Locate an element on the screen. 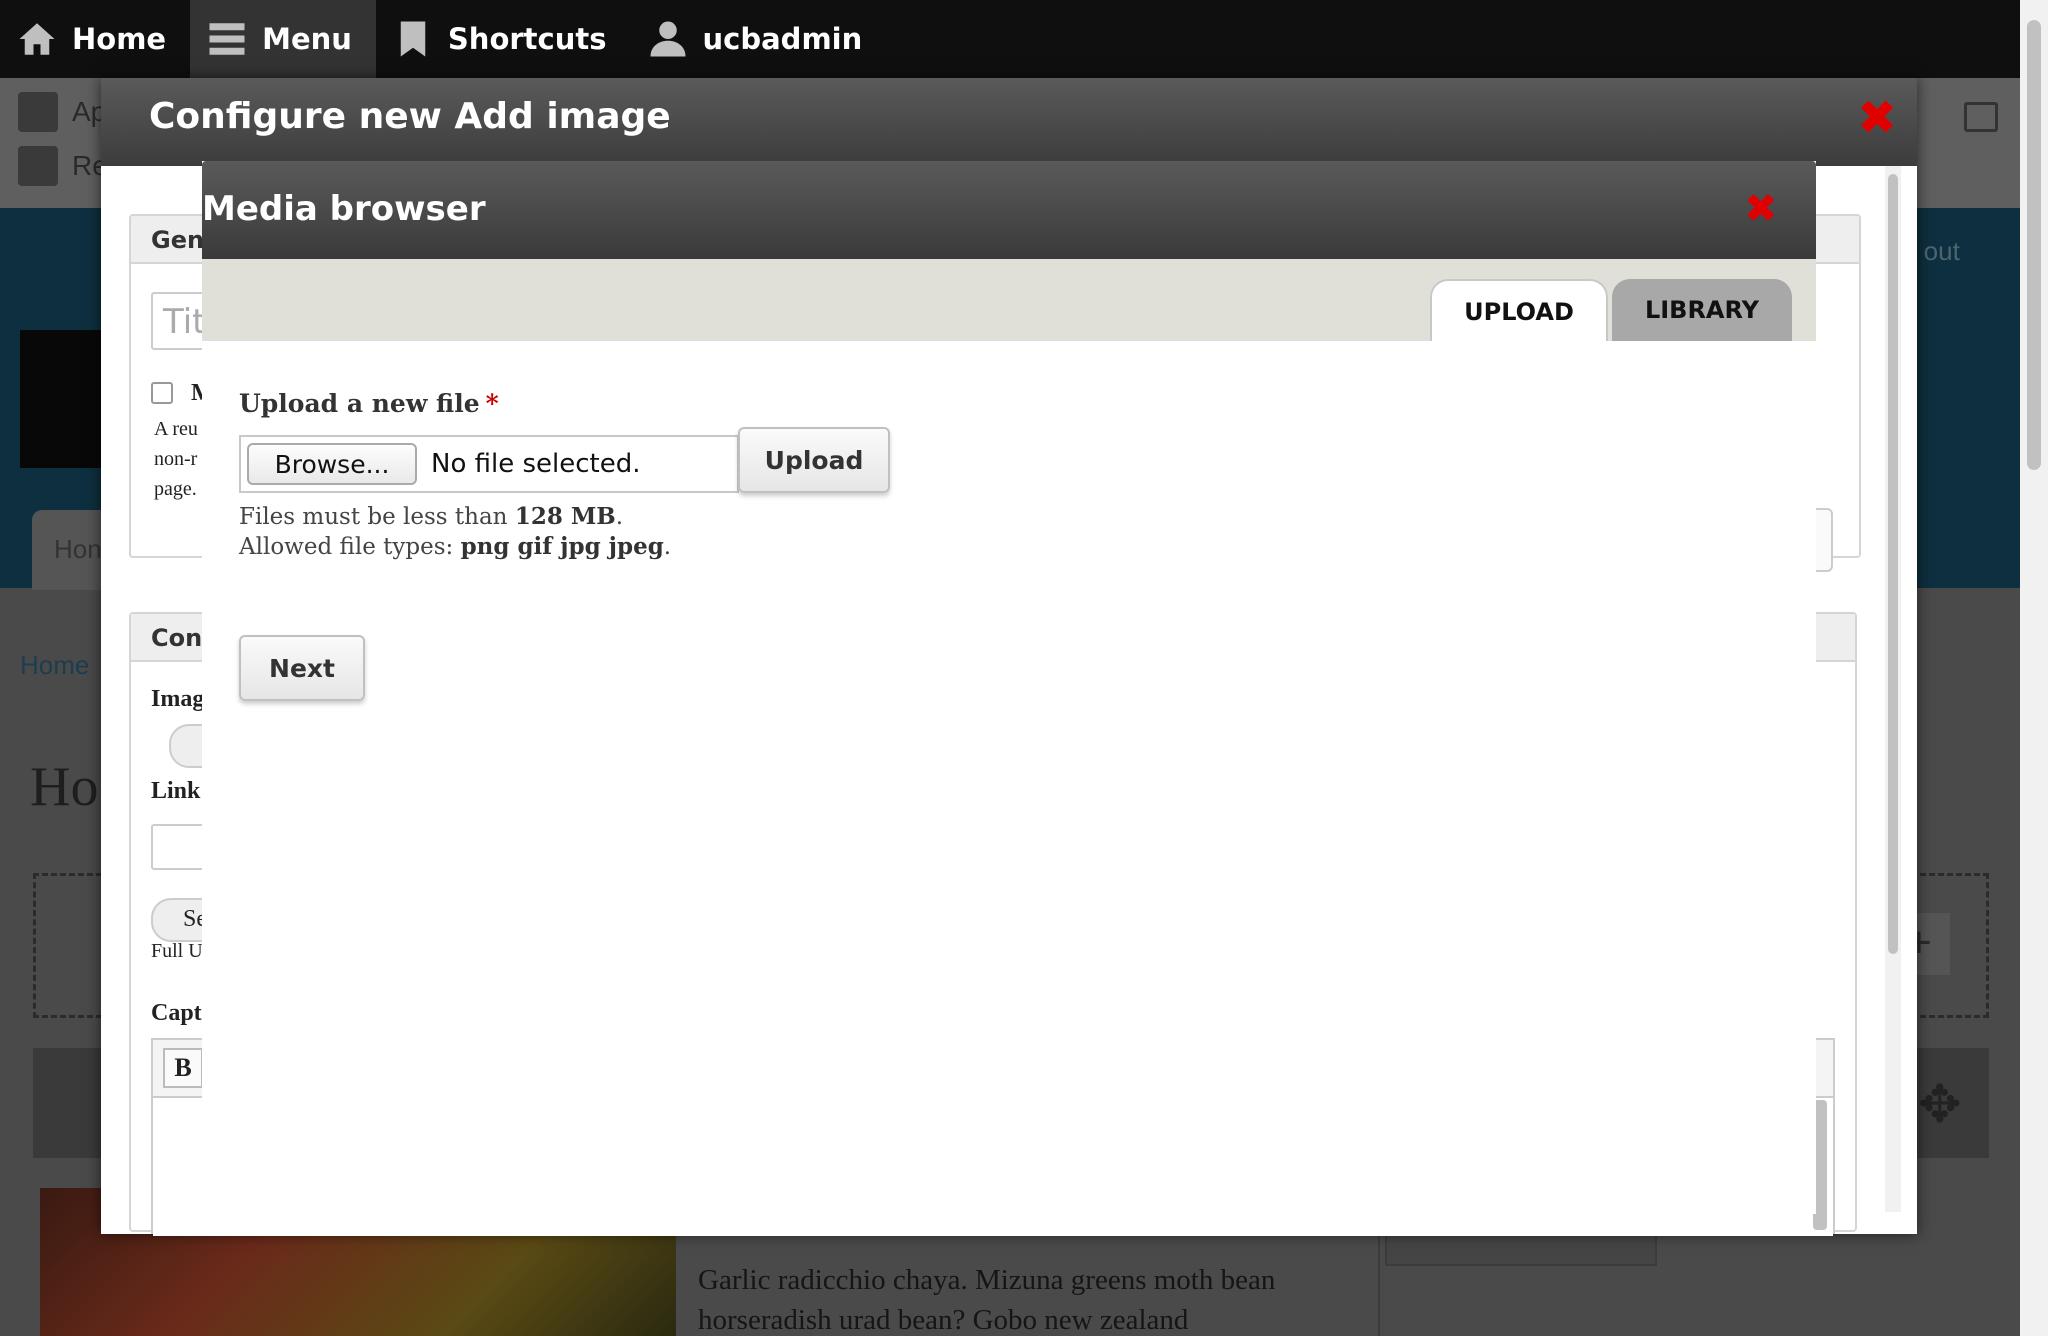 The width and height of the screenshot is (2048, 1336). toolbar-home: Home is located at coordinates (95, 39).